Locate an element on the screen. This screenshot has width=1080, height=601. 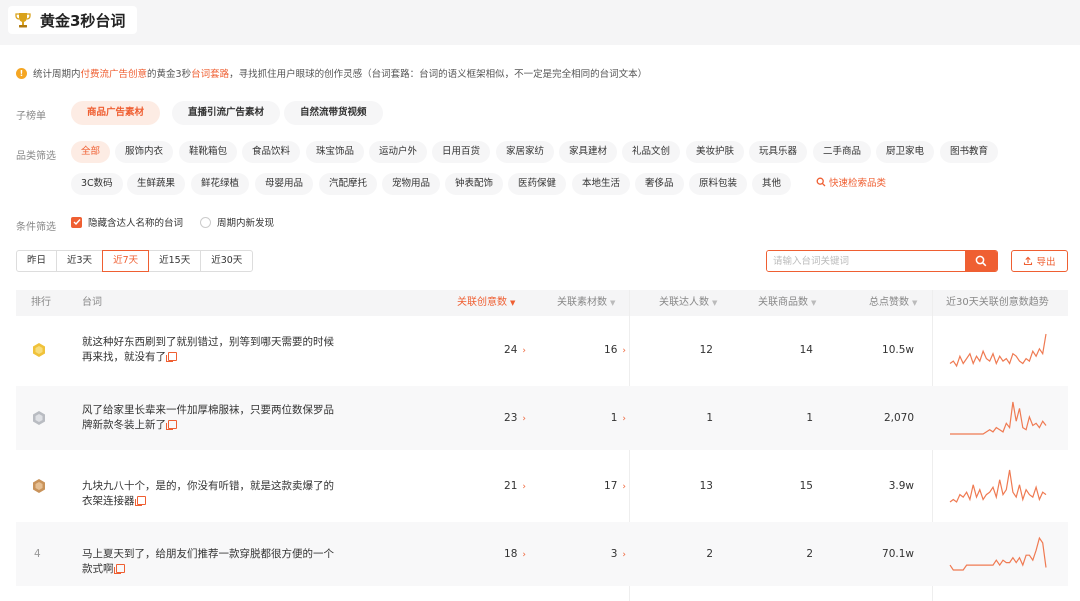
notice-prefix: 统计周期内 is located at coordinates (57, 74).